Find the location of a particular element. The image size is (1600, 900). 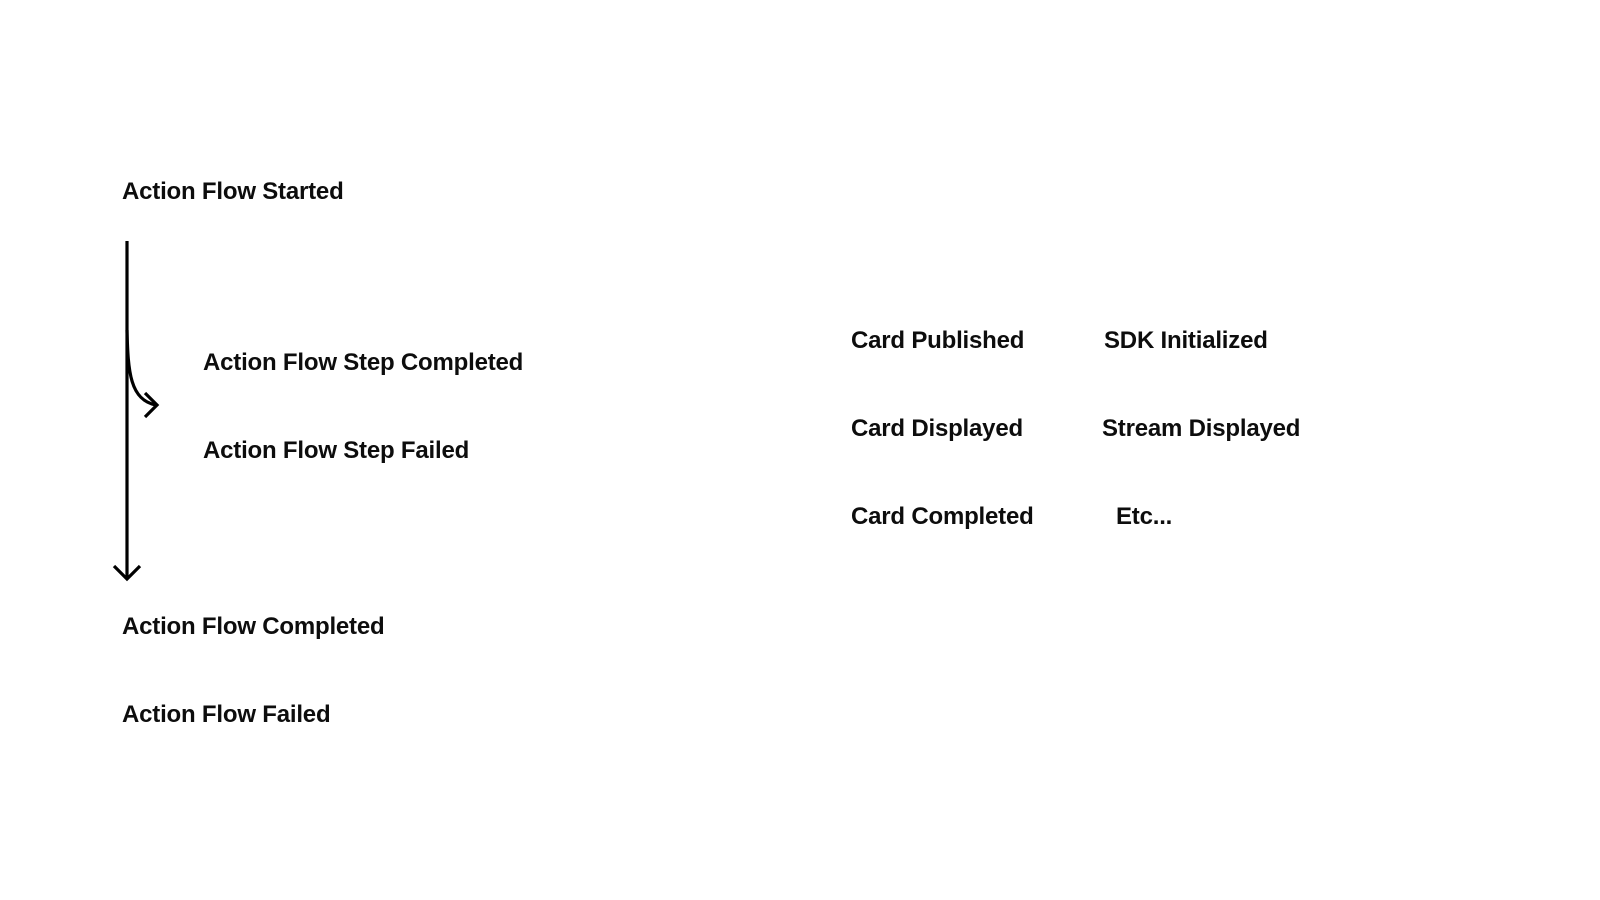

main-flow-arrow is located at coordinates (127, 411).